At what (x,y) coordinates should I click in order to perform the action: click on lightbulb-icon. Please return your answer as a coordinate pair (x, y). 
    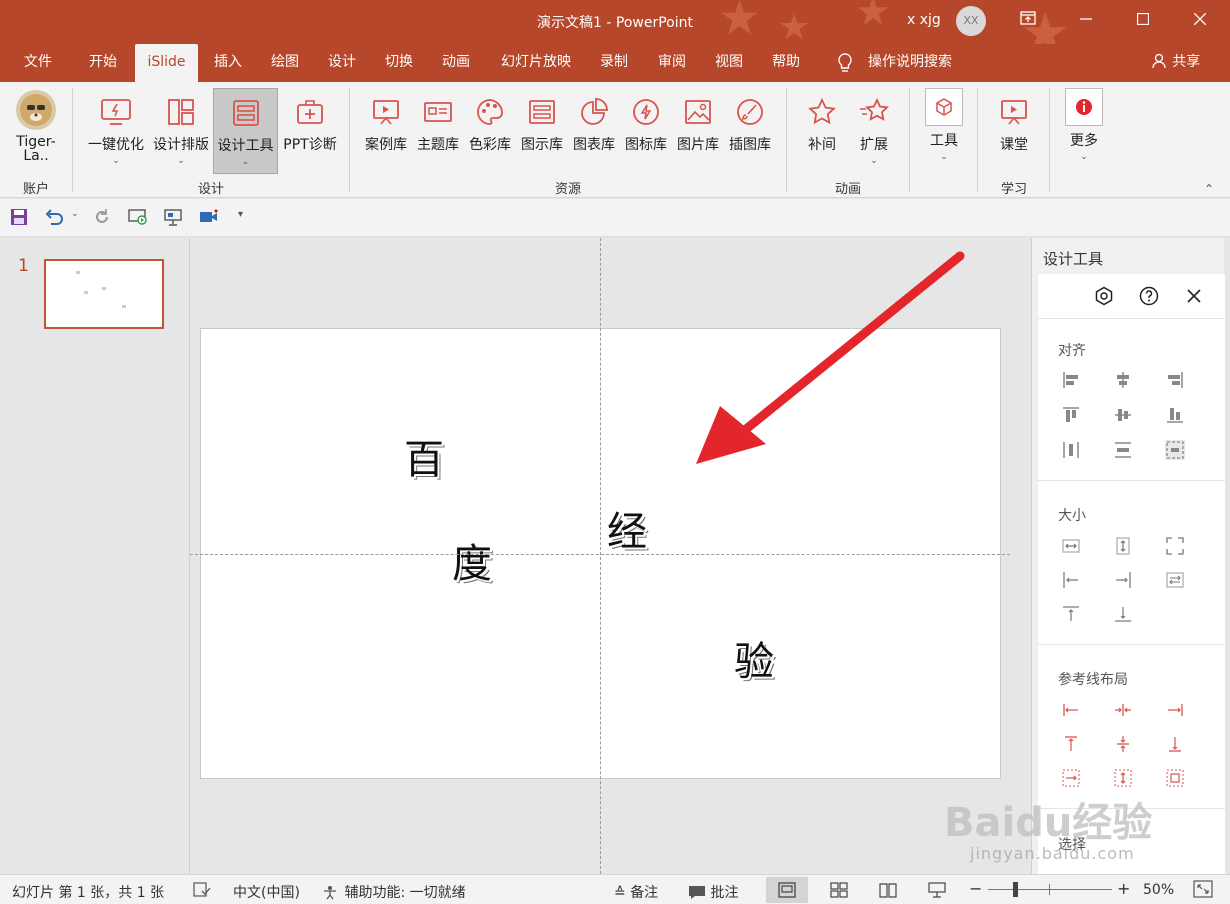
    Looking at the image, I should click on (845, 63).